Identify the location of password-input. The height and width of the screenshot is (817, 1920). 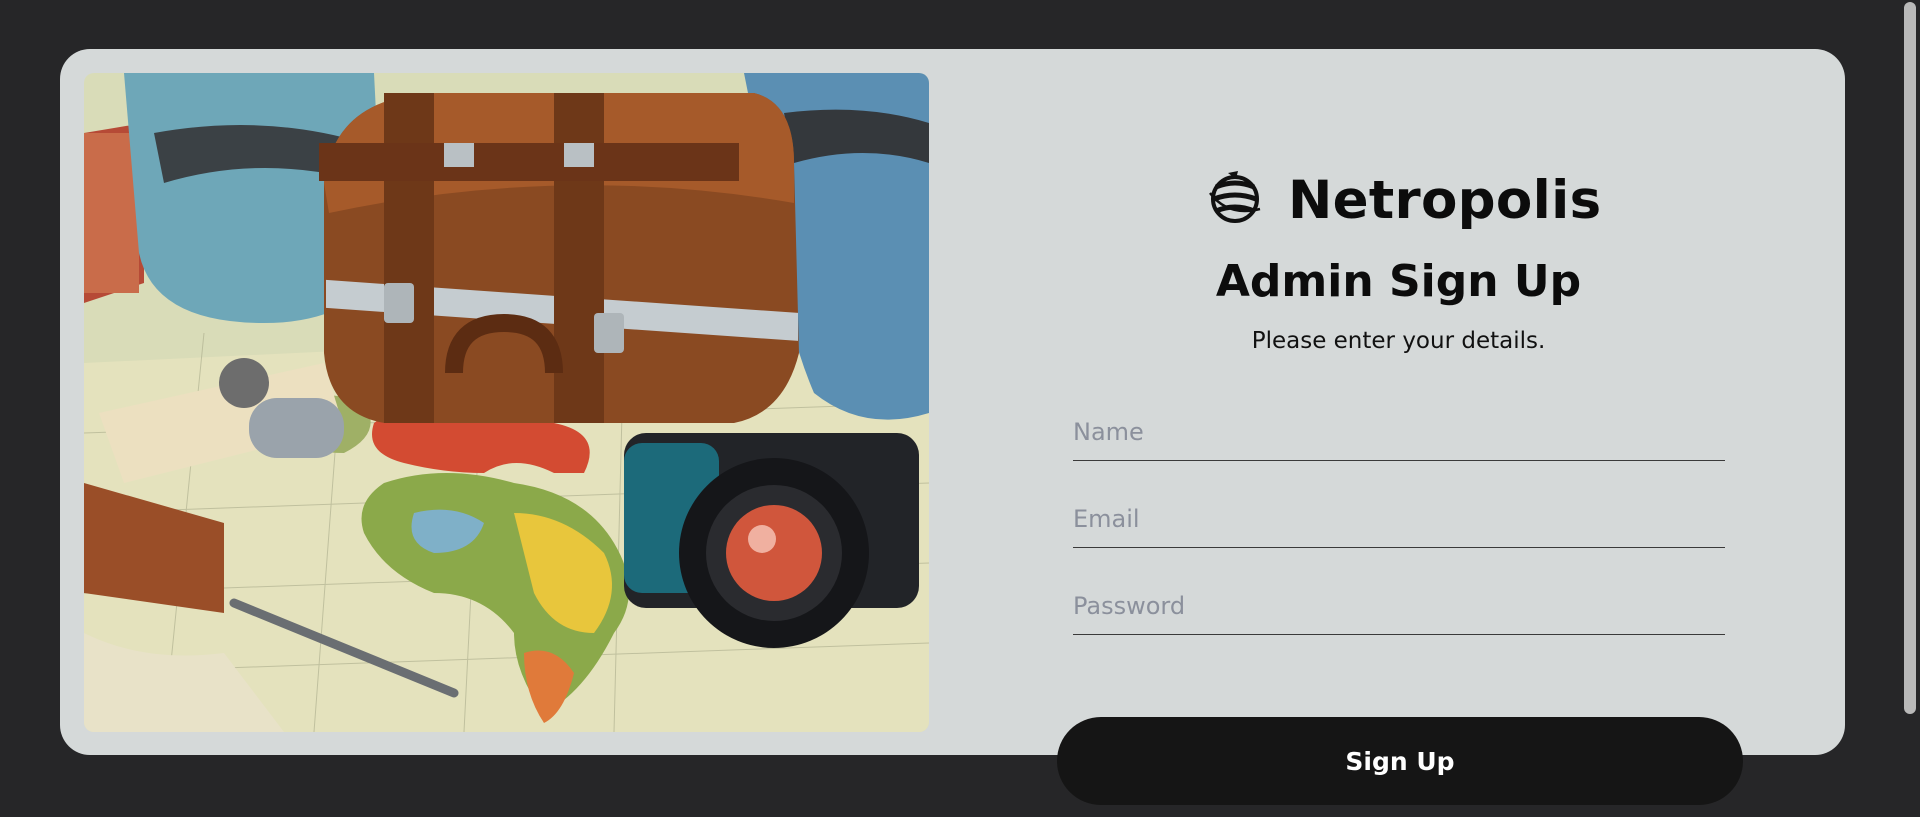
(1399, 606).